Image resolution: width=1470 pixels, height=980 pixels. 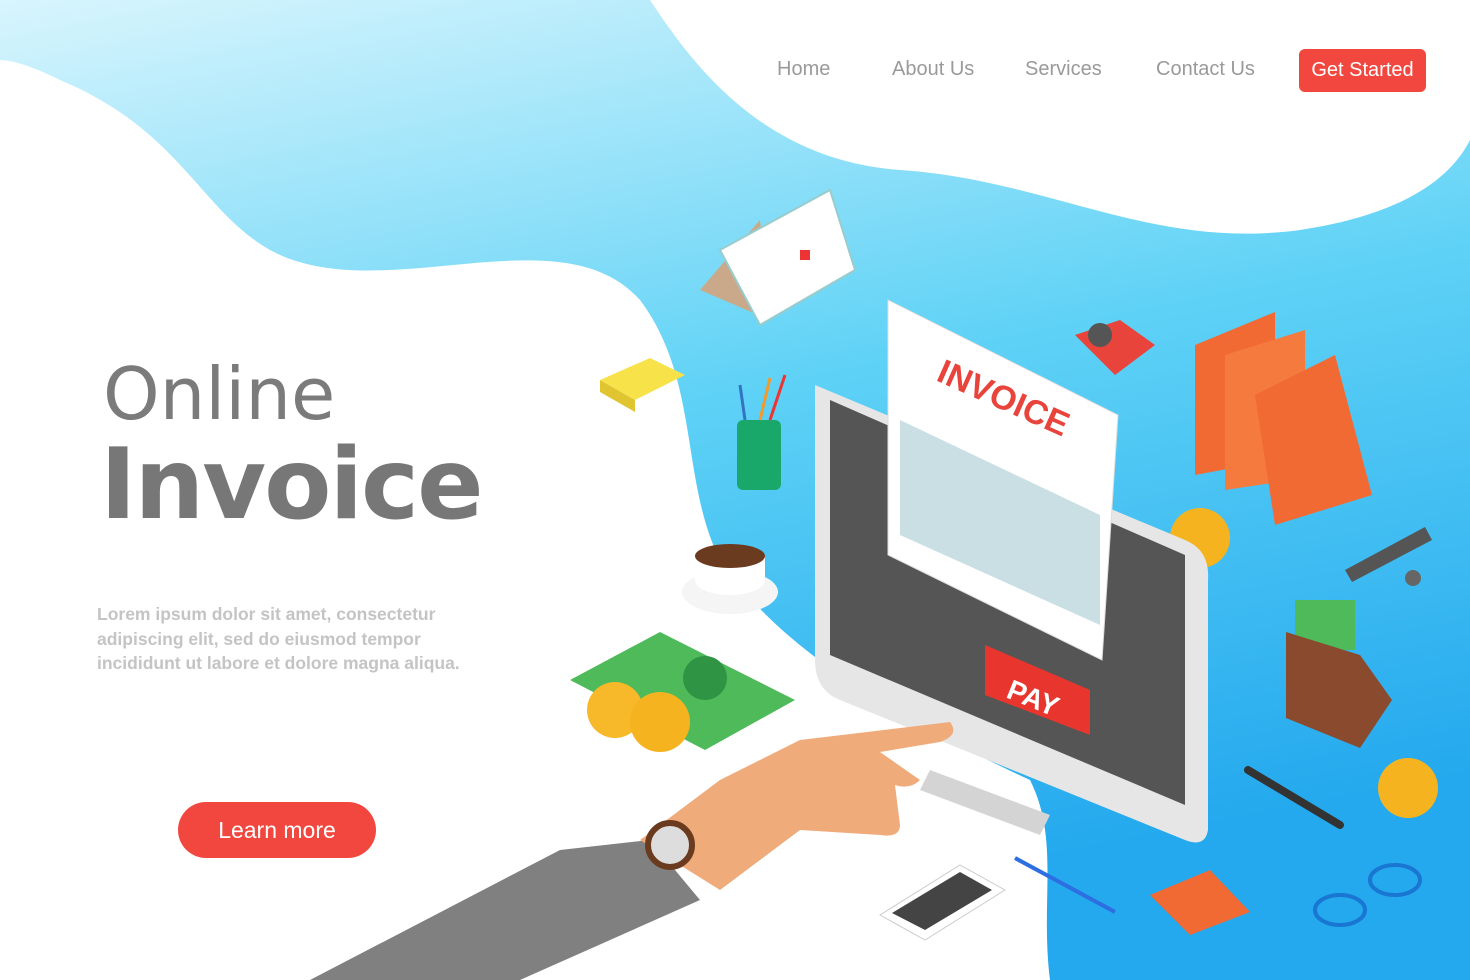 I want to click on smartphone-icon, so click(x=942, y=902).